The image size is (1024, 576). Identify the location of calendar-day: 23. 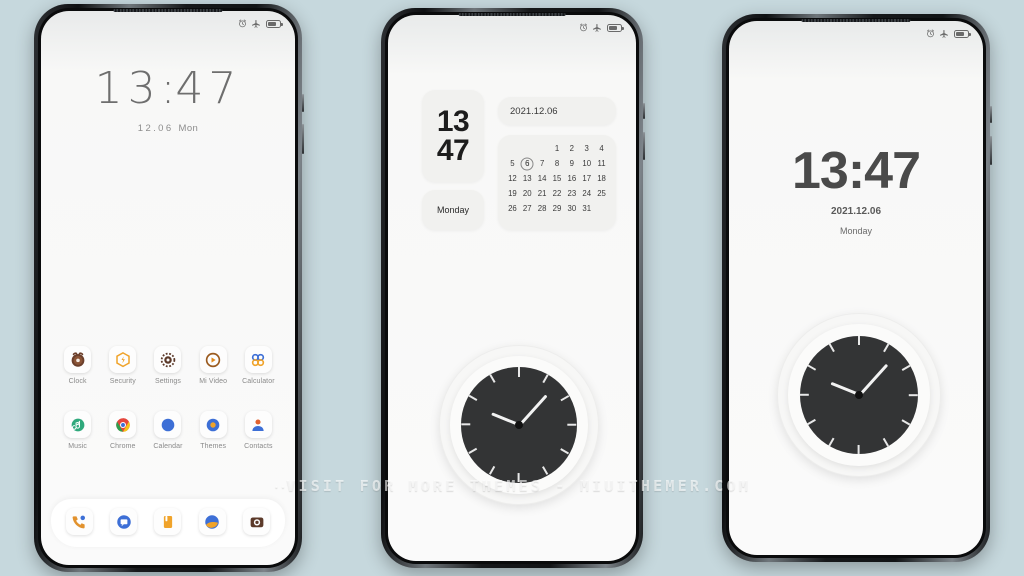
(571, 194).